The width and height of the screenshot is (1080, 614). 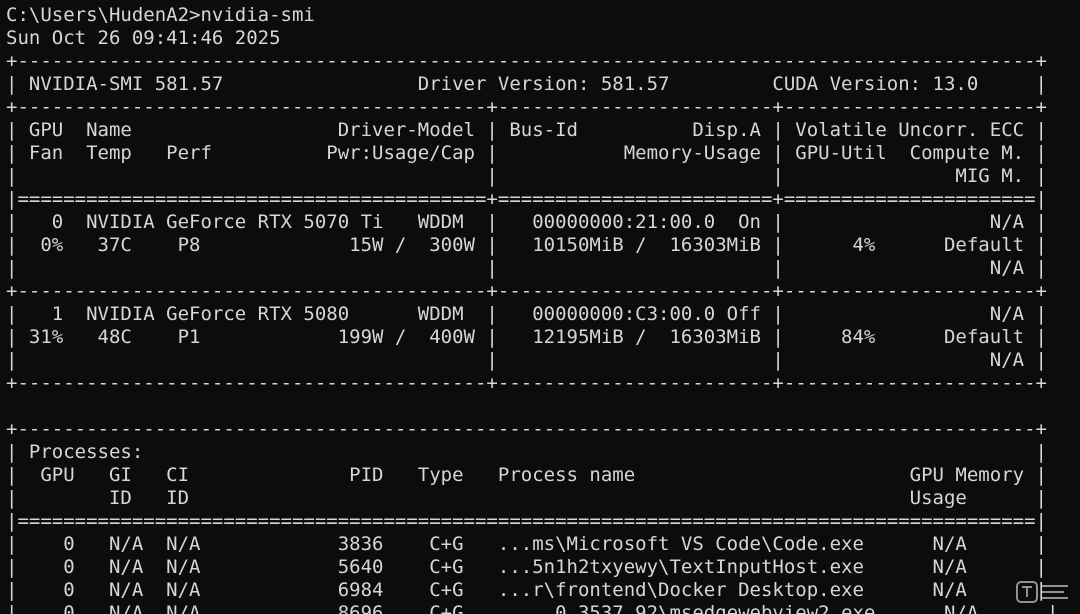 I want to click on watermark-logo-icon, so click(x=1042, y=592).